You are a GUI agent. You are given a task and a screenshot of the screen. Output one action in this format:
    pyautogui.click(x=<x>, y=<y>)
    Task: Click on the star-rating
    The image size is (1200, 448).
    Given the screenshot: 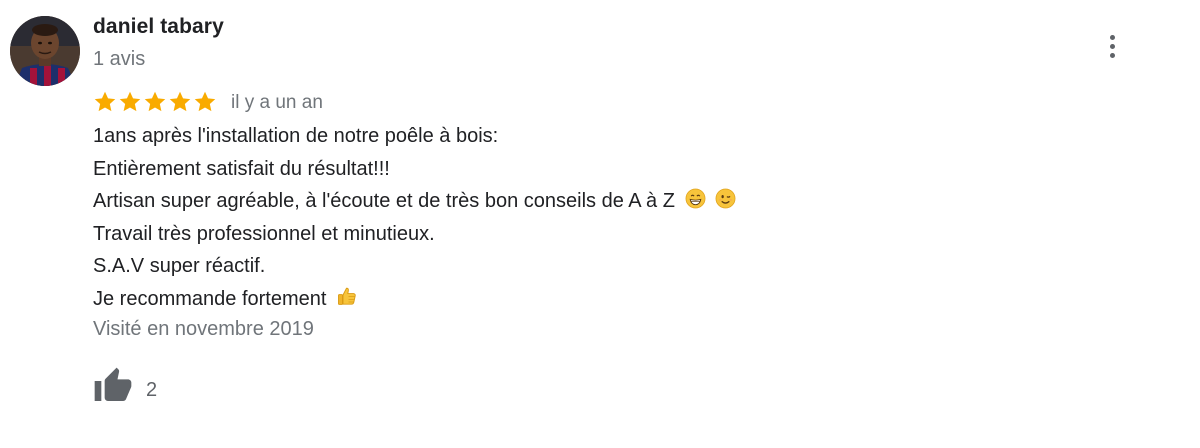 What is the action you would take?
    pyautogui.click(x=155, y=102)
    